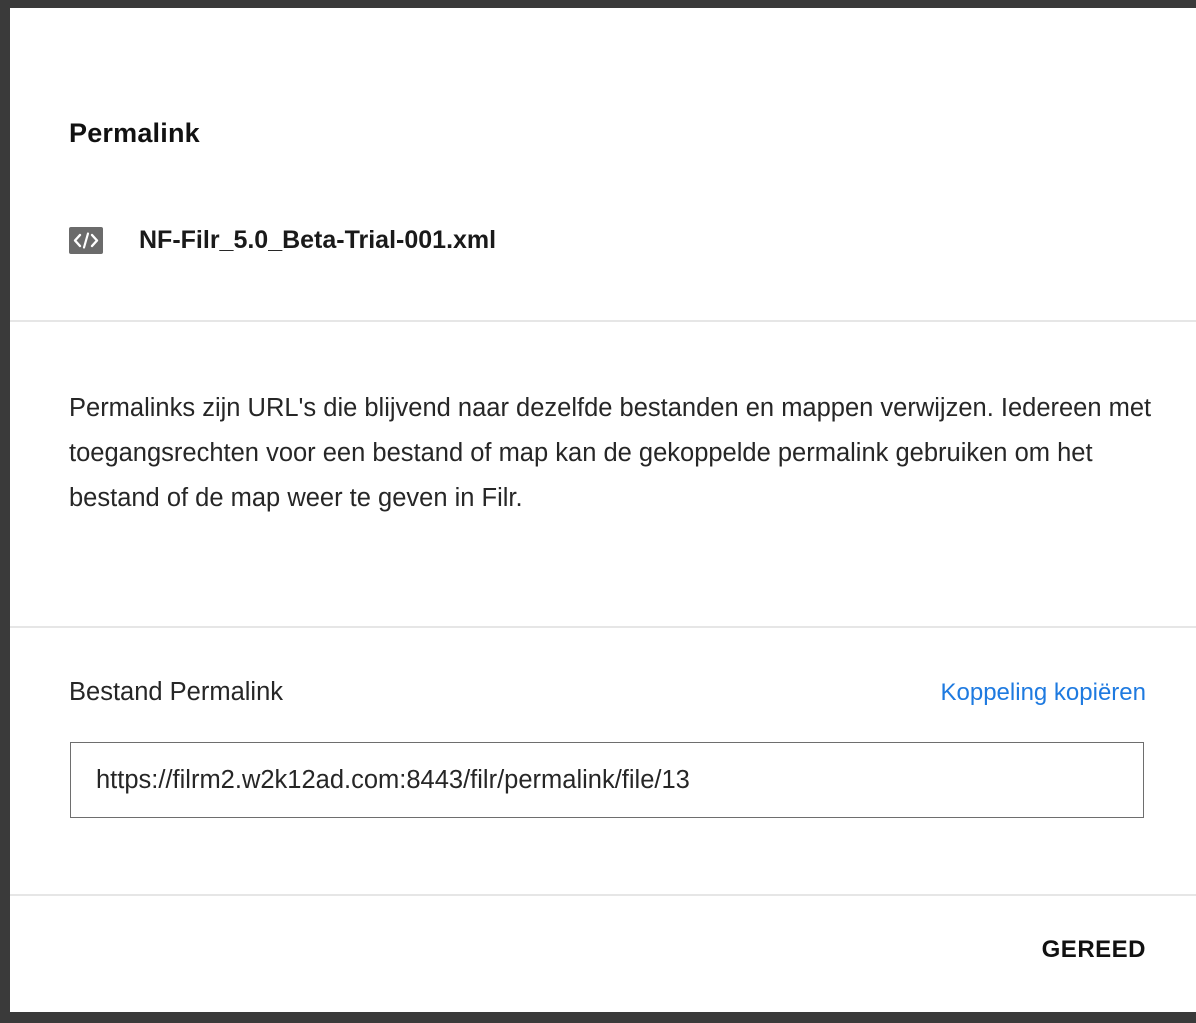 The image size is (1196, 1023). Describe the element at coordinates (1094, 950) in the screenshot. I see `done-button: GEREED` at that location.